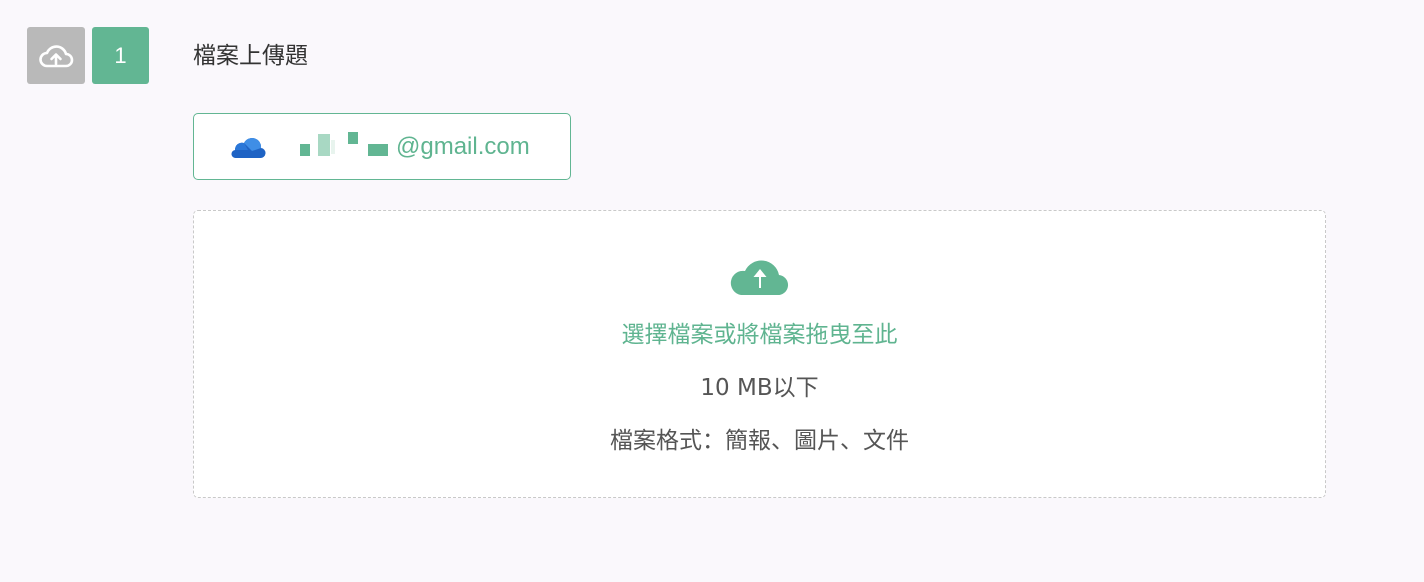  I want to click on dropzone-prompt: 選擇檔案或將檔案拖曳至此, so click(759, 335).